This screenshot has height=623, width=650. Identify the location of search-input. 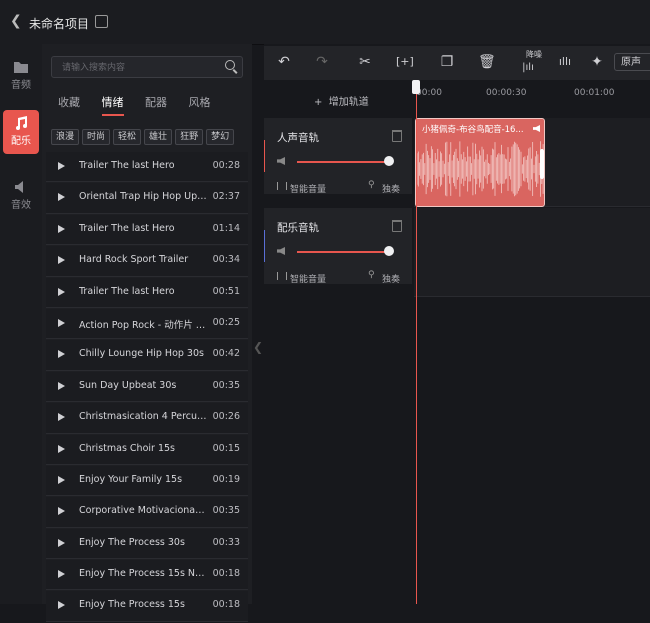
(137, 68).